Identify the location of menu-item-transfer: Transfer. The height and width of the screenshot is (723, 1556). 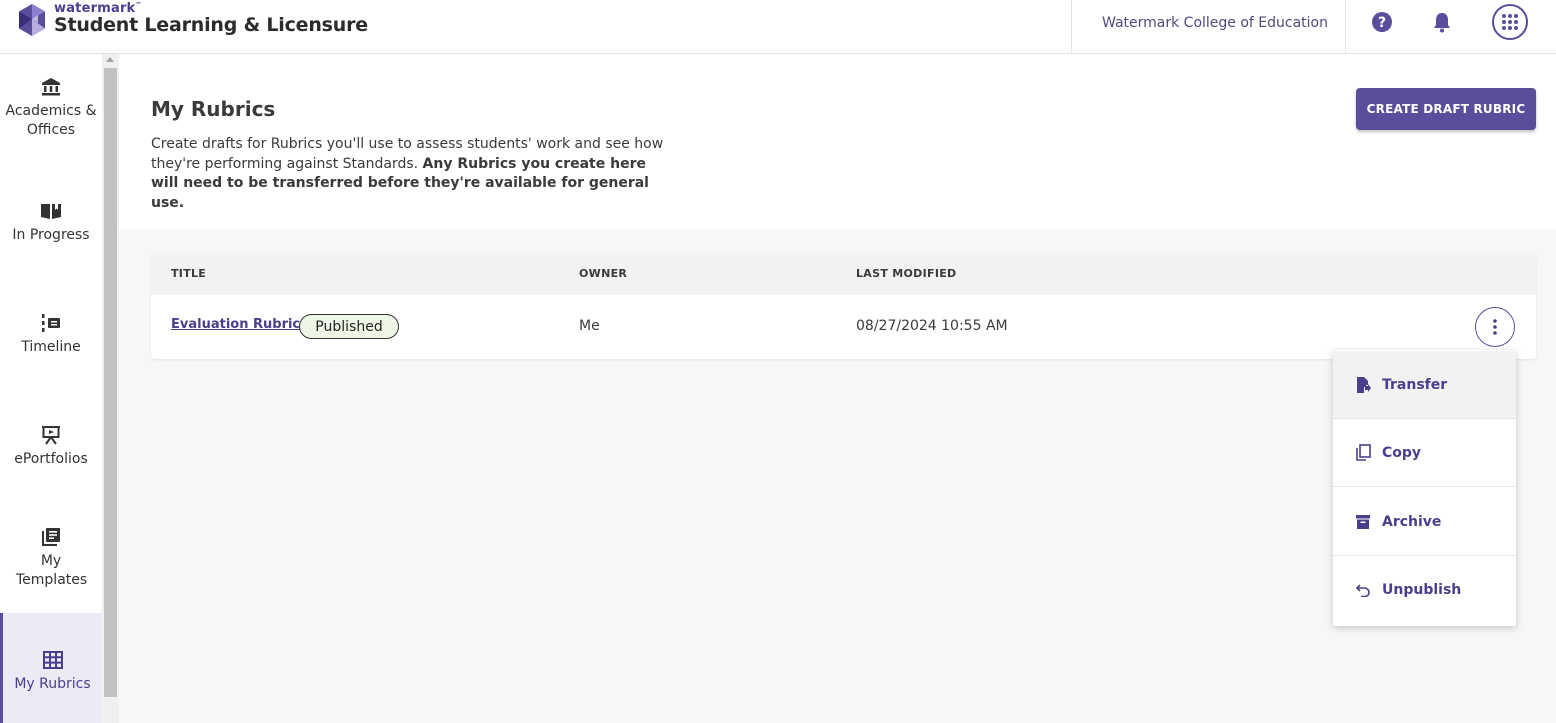
(1424, 385).